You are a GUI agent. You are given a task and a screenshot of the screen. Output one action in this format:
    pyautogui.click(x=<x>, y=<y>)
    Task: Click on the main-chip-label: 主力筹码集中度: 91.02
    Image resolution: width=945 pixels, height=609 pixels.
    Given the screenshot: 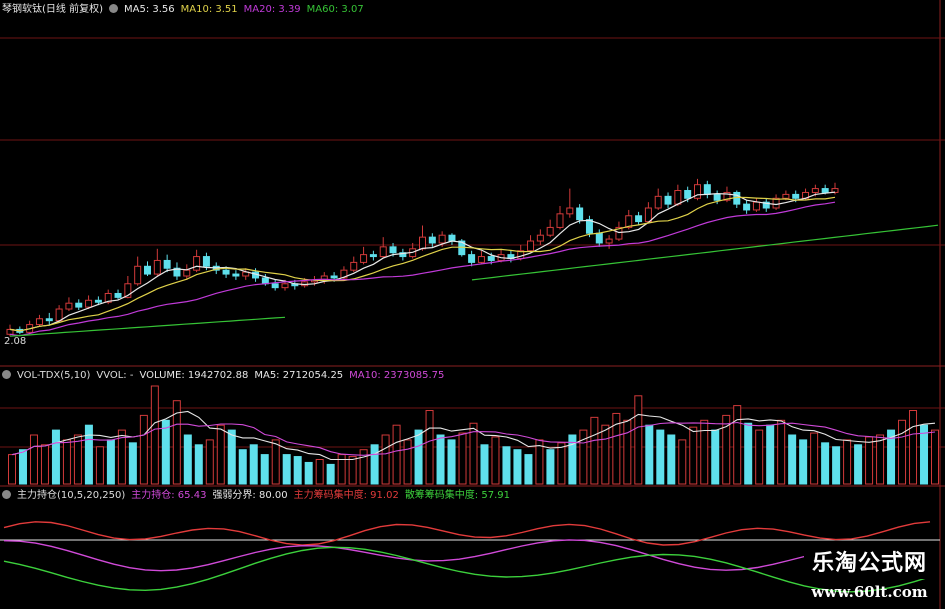 What is the action you would take?
    pyautogui.click(x=346, y=495)
    